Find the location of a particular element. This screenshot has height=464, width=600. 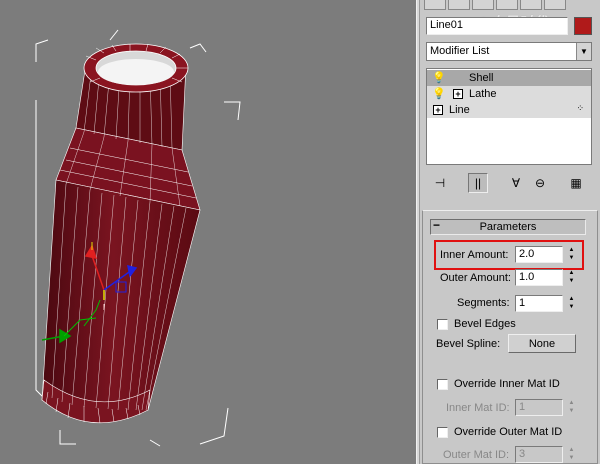

stack-item-line: + Line ⁘ is located at coordinates (509, 110).